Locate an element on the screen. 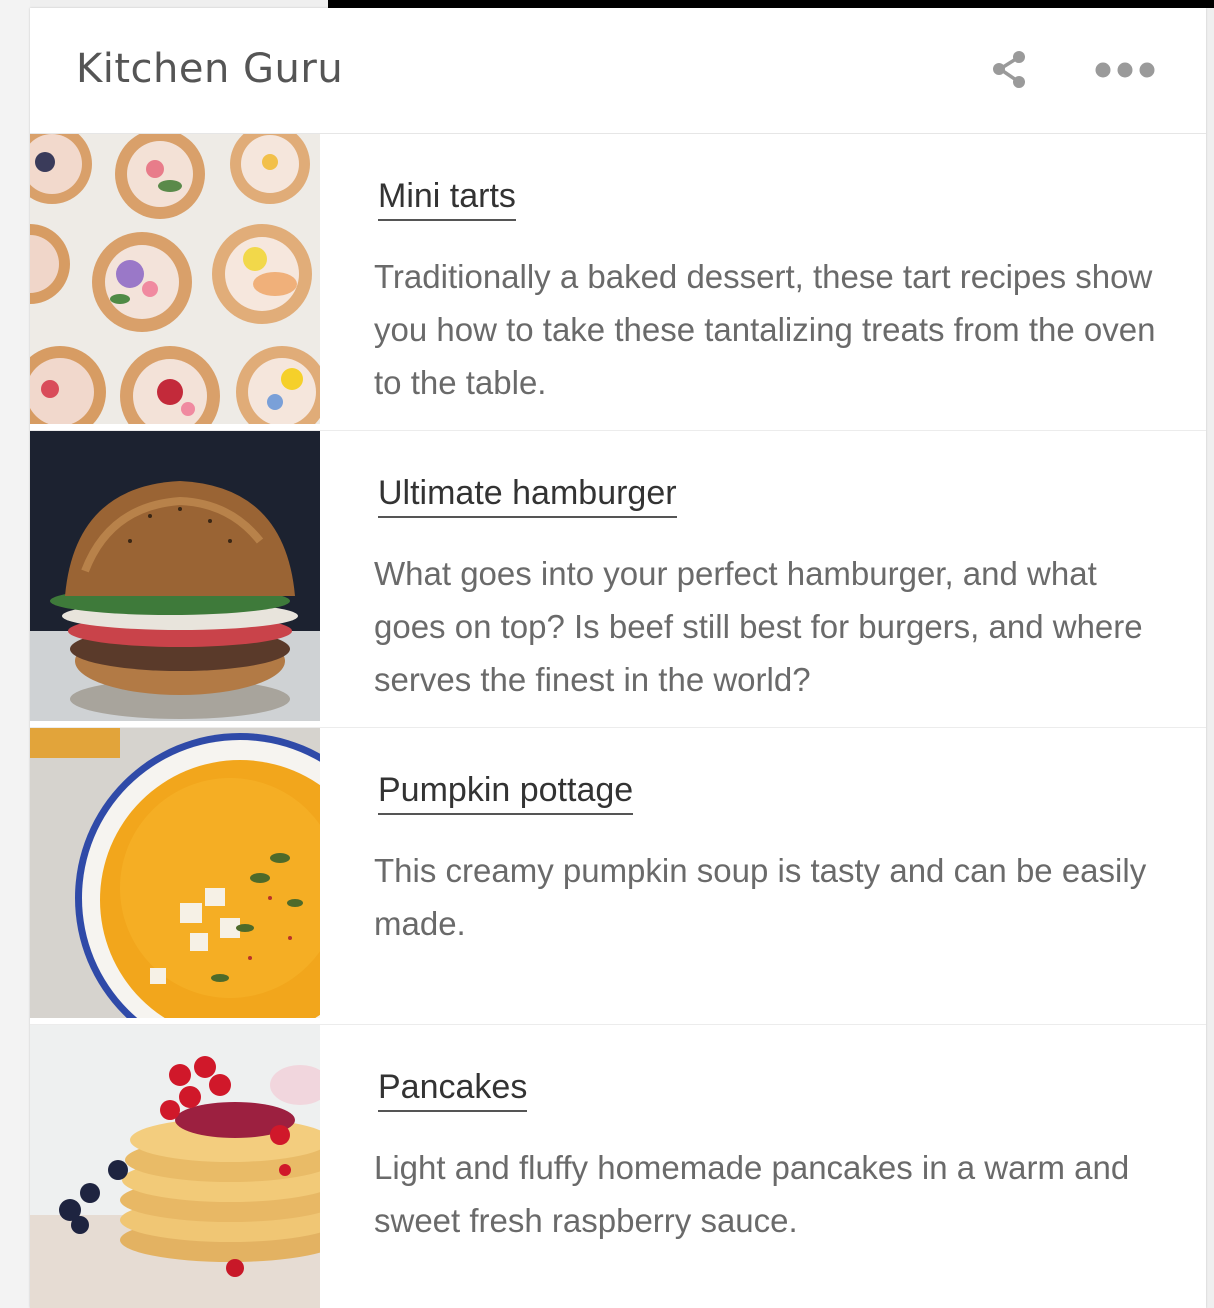  recipe-title: Pumpkin pottage is located at coordinates (506, 792).